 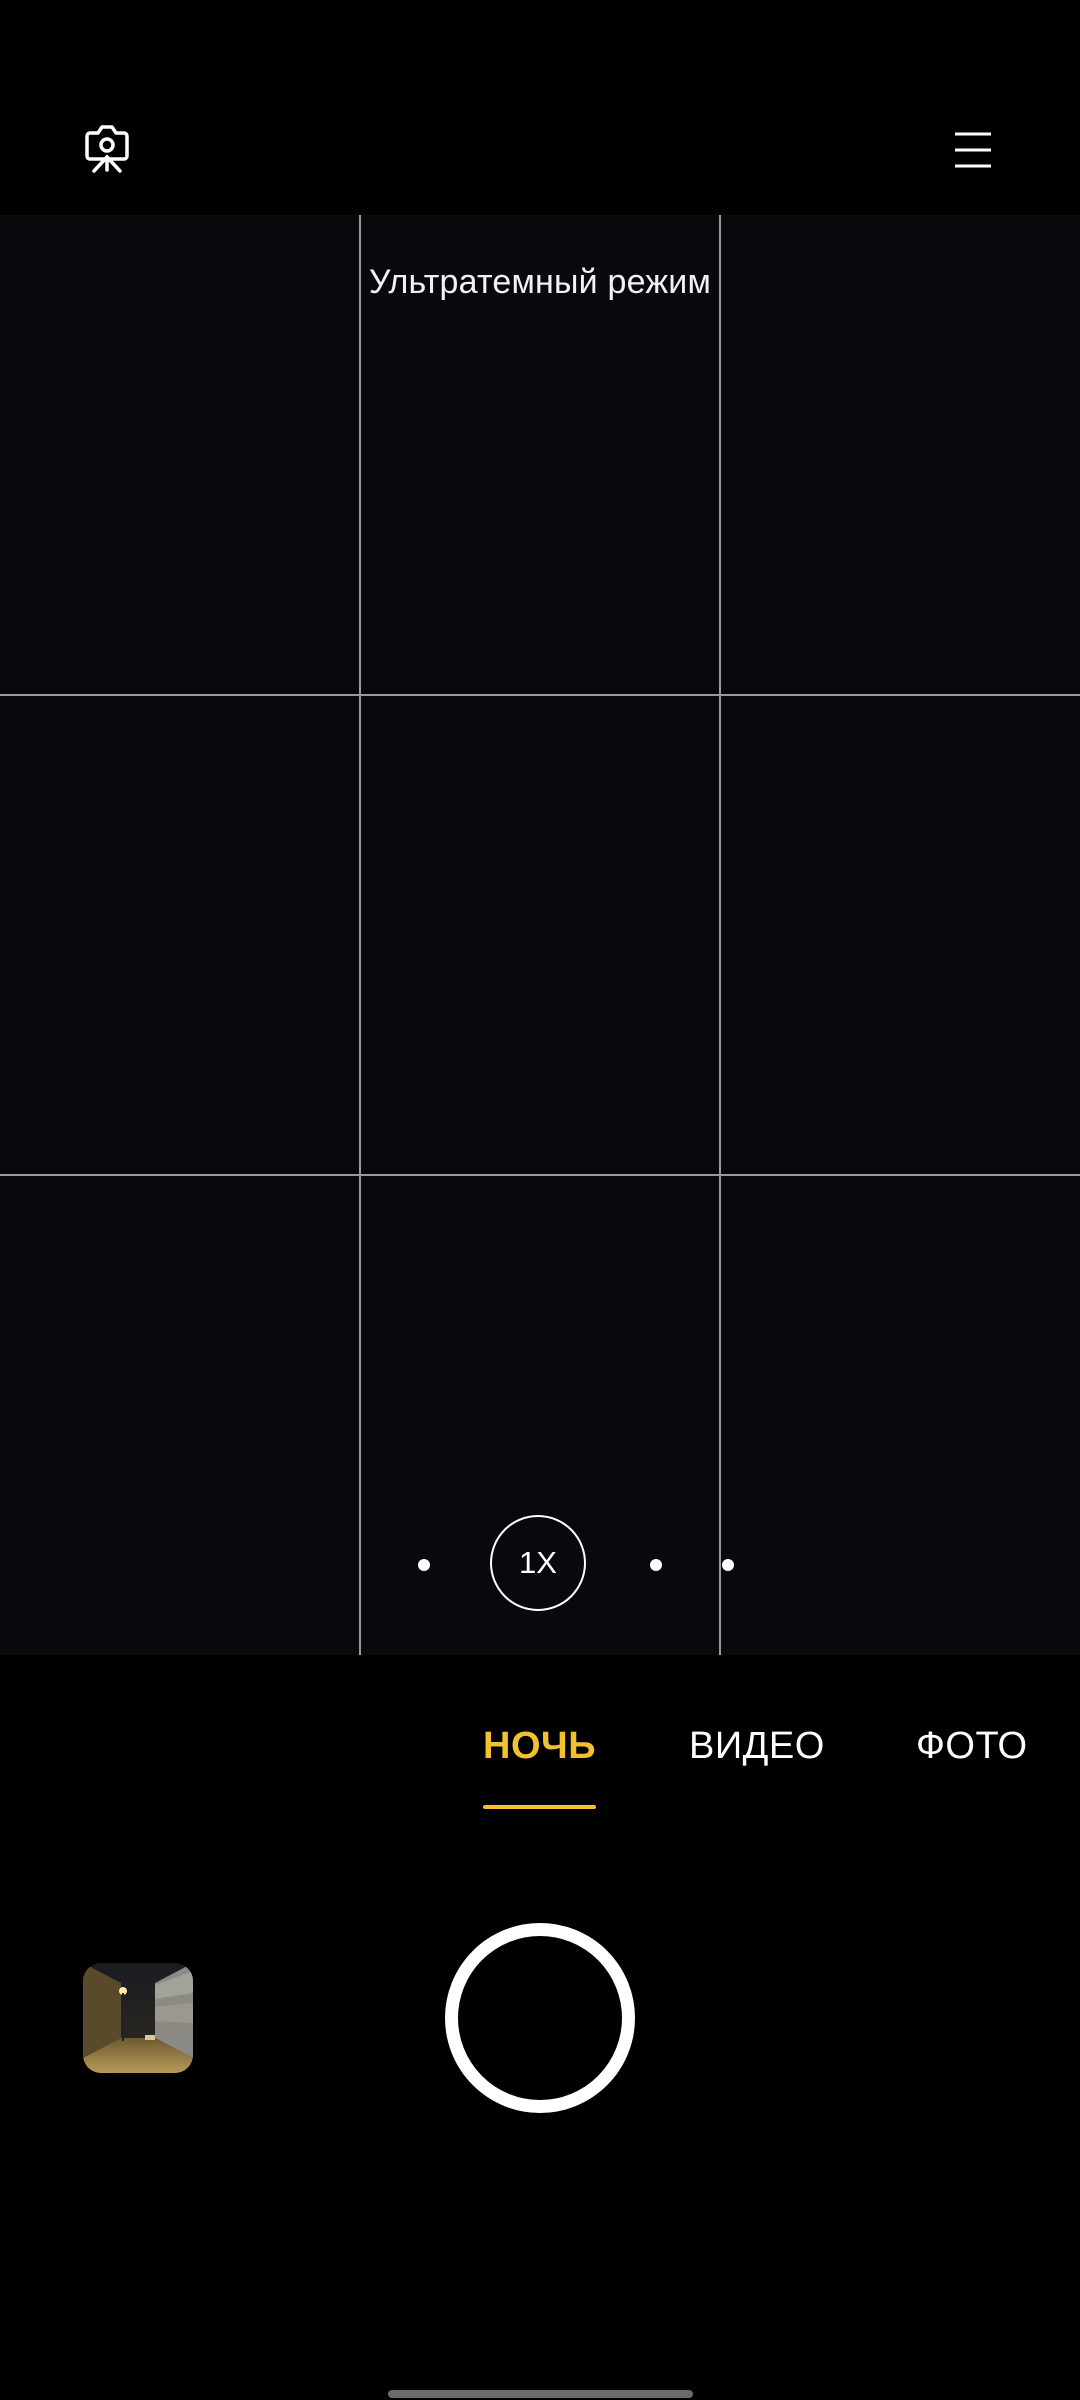 I want to click on home-indicator, so click(x=540, y=2394).